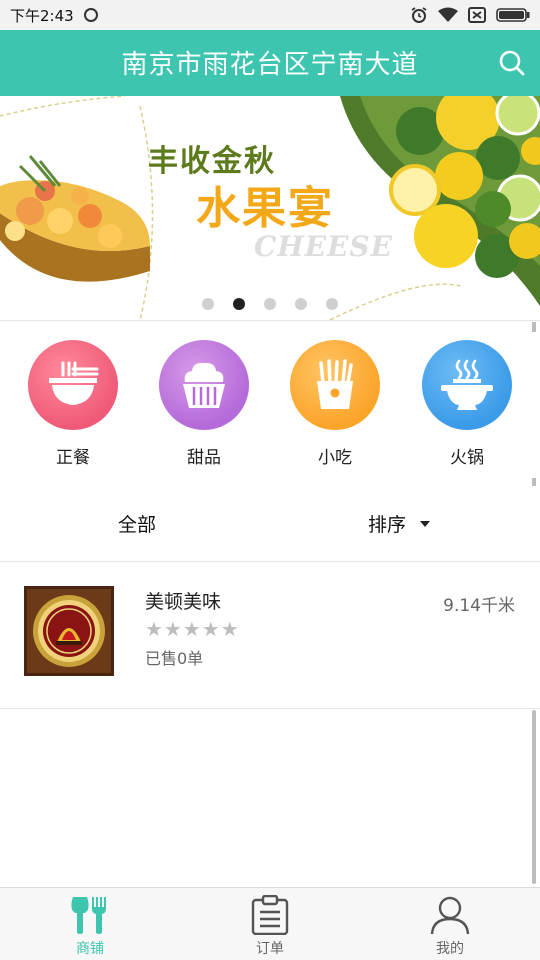  Describe the element at coordinates (69, 631) in the screenshot. I see `shop-logo` at that location.